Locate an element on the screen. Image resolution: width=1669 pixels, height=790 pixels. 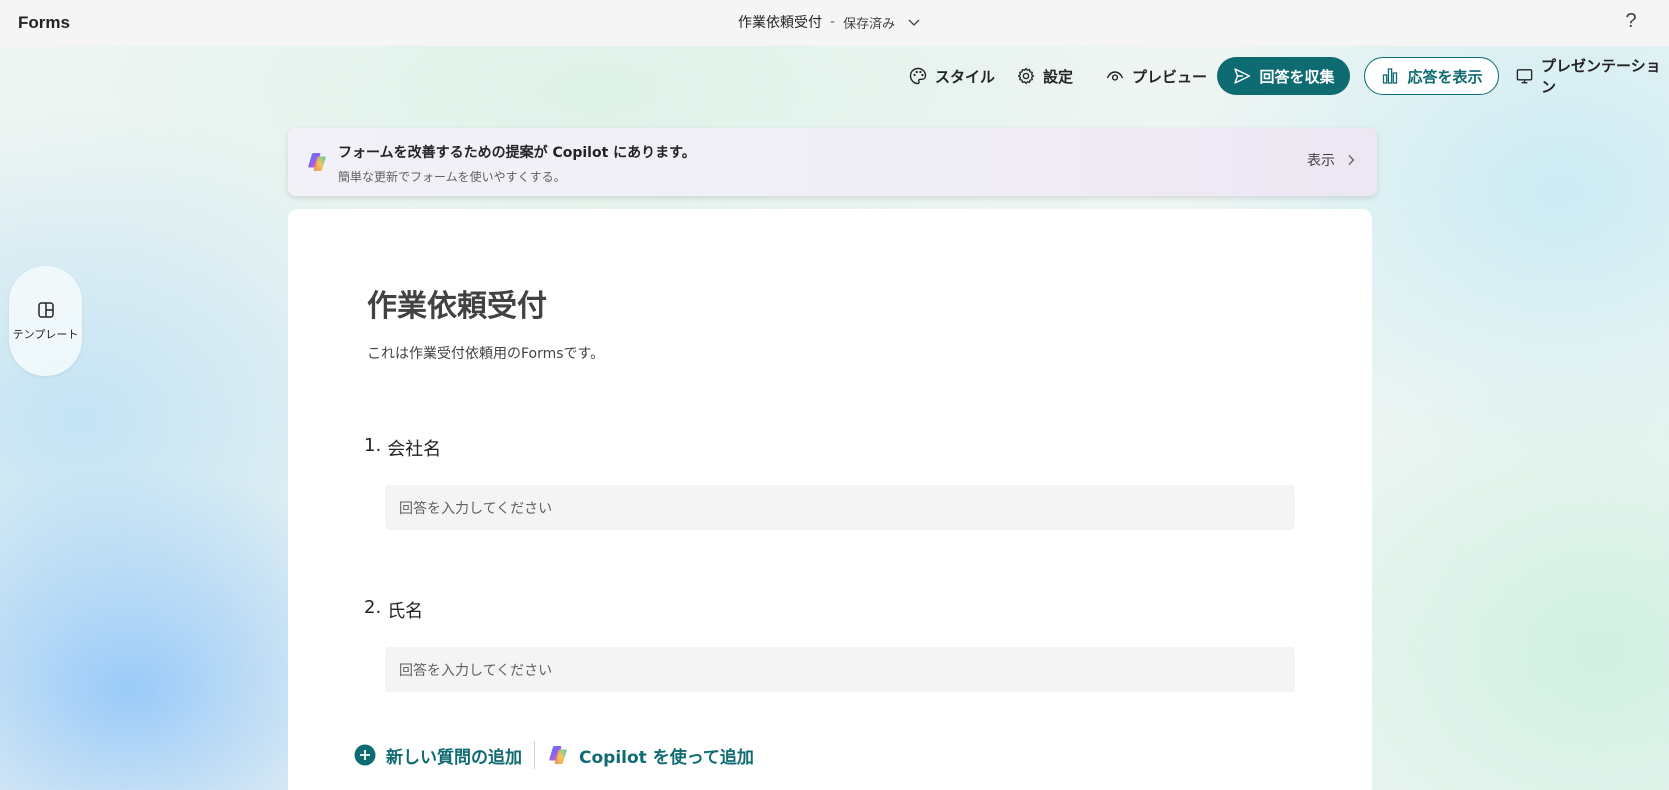
collect-label: 回答を収集 is located at coordinates (1297, 76).